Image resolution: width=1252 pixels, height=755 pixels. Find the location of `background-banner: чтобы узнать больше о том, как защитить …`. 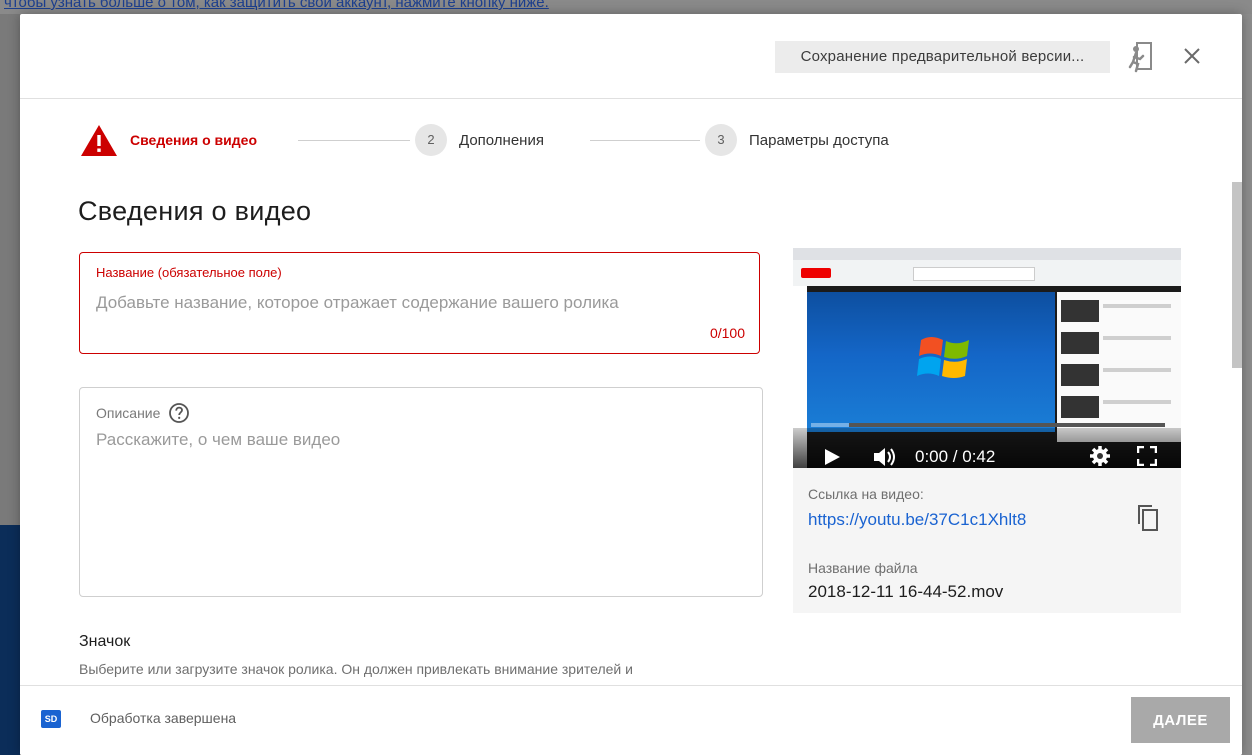

background-banner: чтобы узнать больше о том, как защитить … is located at coordinates (626, 7).